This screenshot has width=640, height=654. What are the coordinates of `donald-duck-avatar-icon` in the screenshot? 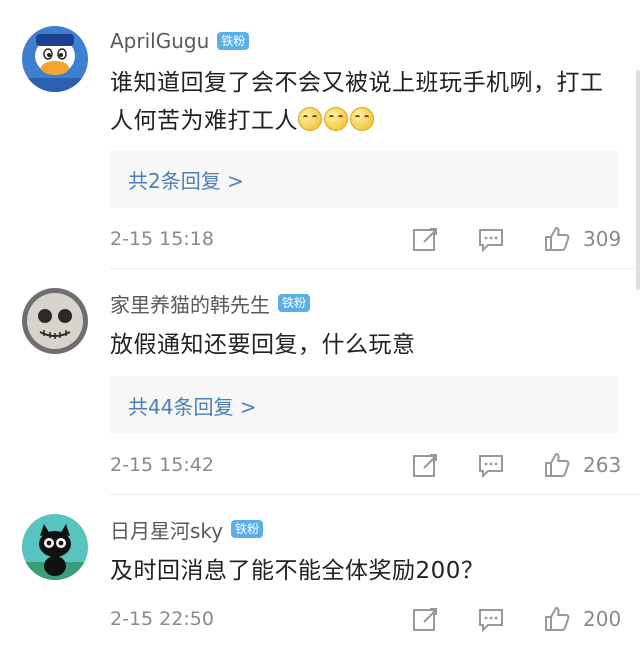 It's located at (55, 59).